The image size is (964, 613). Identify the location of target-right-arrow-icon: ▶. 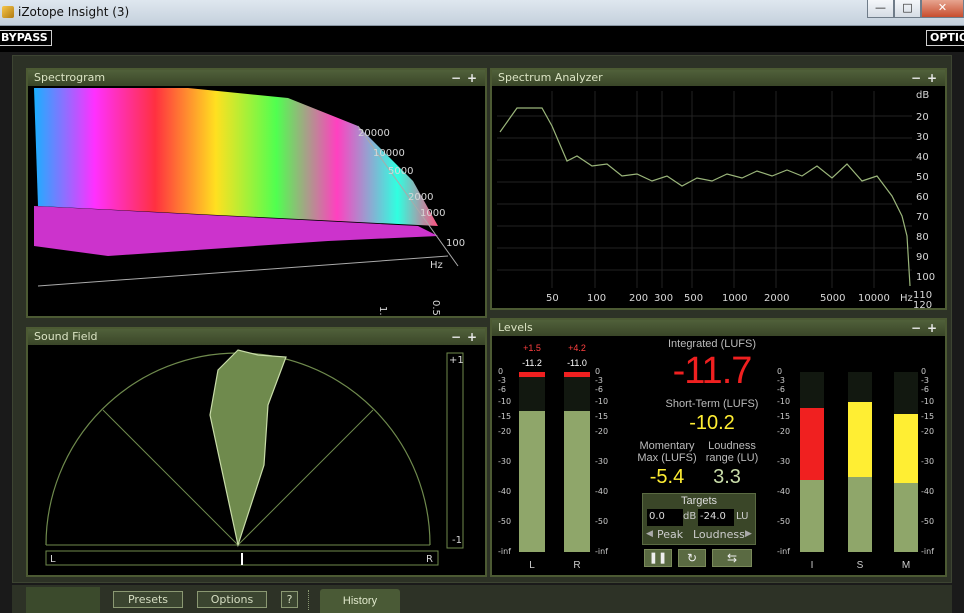
(748, 534).